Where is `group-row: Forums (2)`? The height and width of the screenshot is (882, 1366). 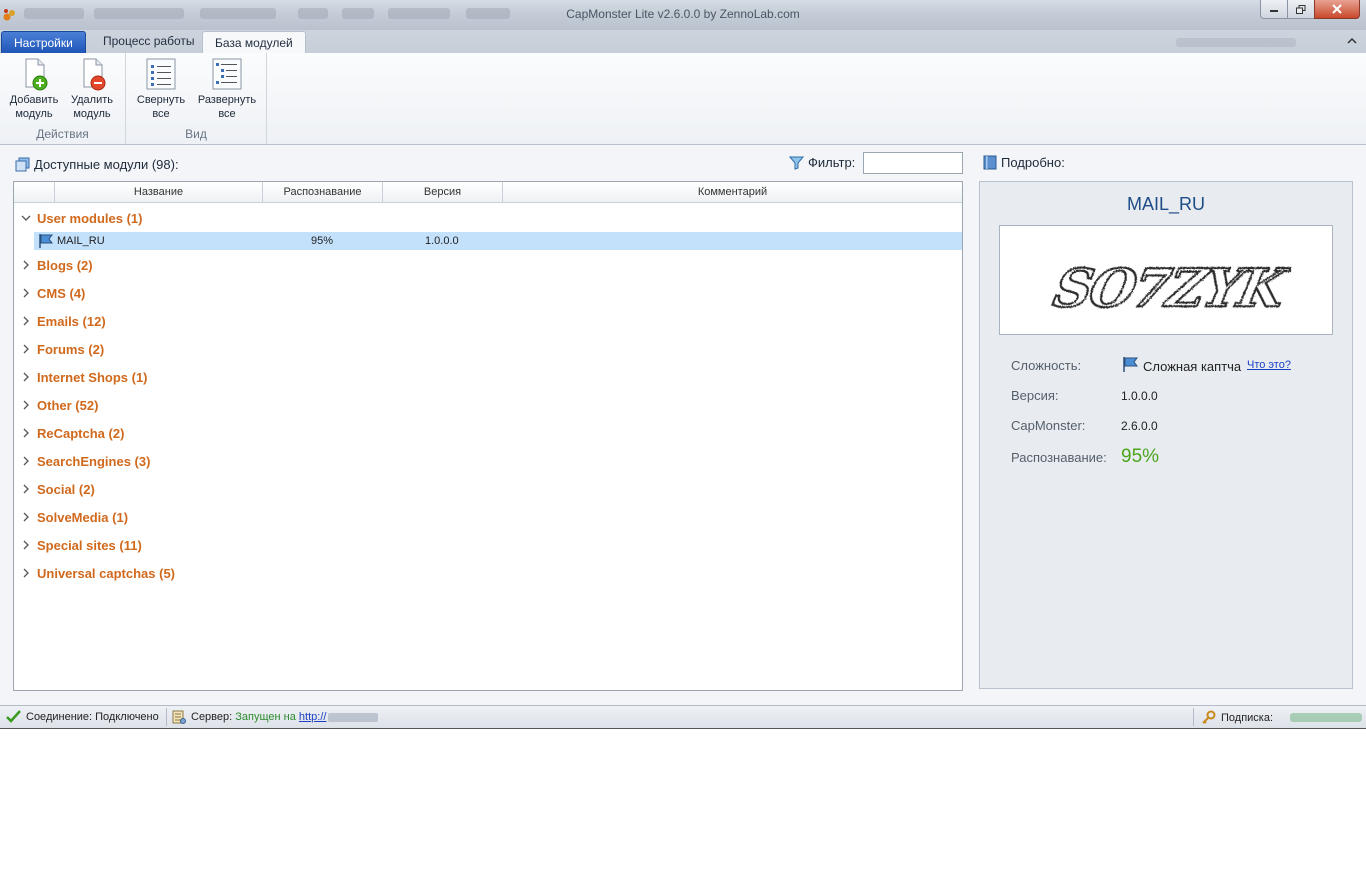
group-row: Forums (2) is located at coordinates (59, 349).